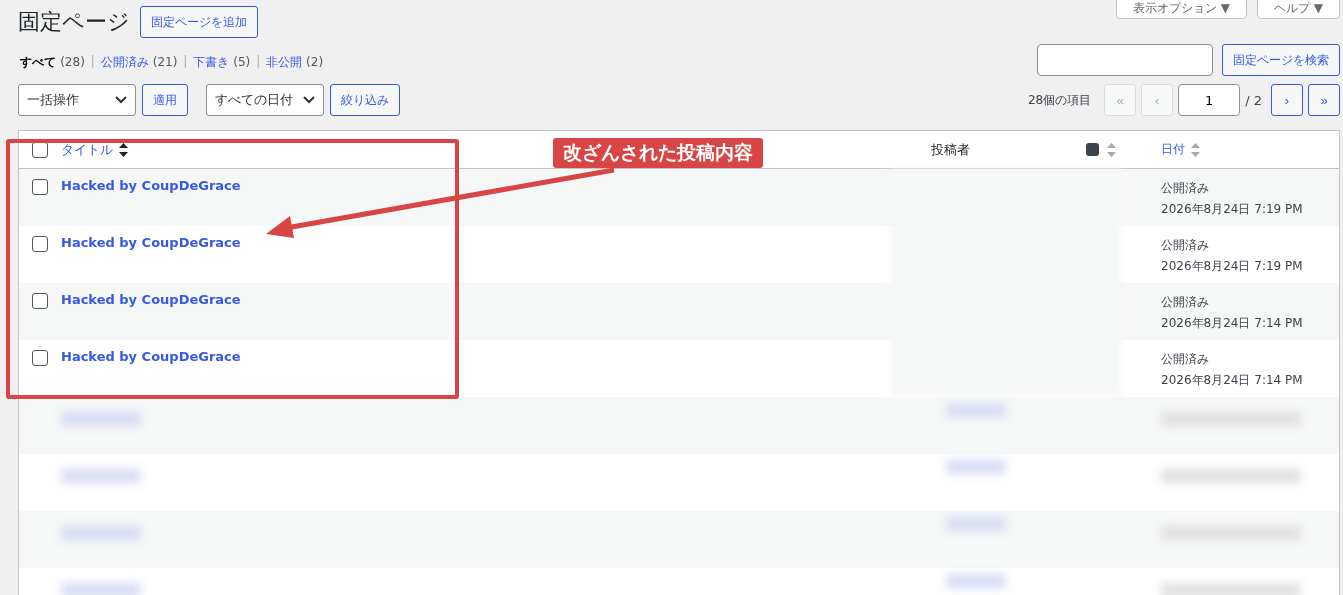 The image size is (1343, 595). I want to click on date-filter-dropdown: すべての日付, so click(265, 100).